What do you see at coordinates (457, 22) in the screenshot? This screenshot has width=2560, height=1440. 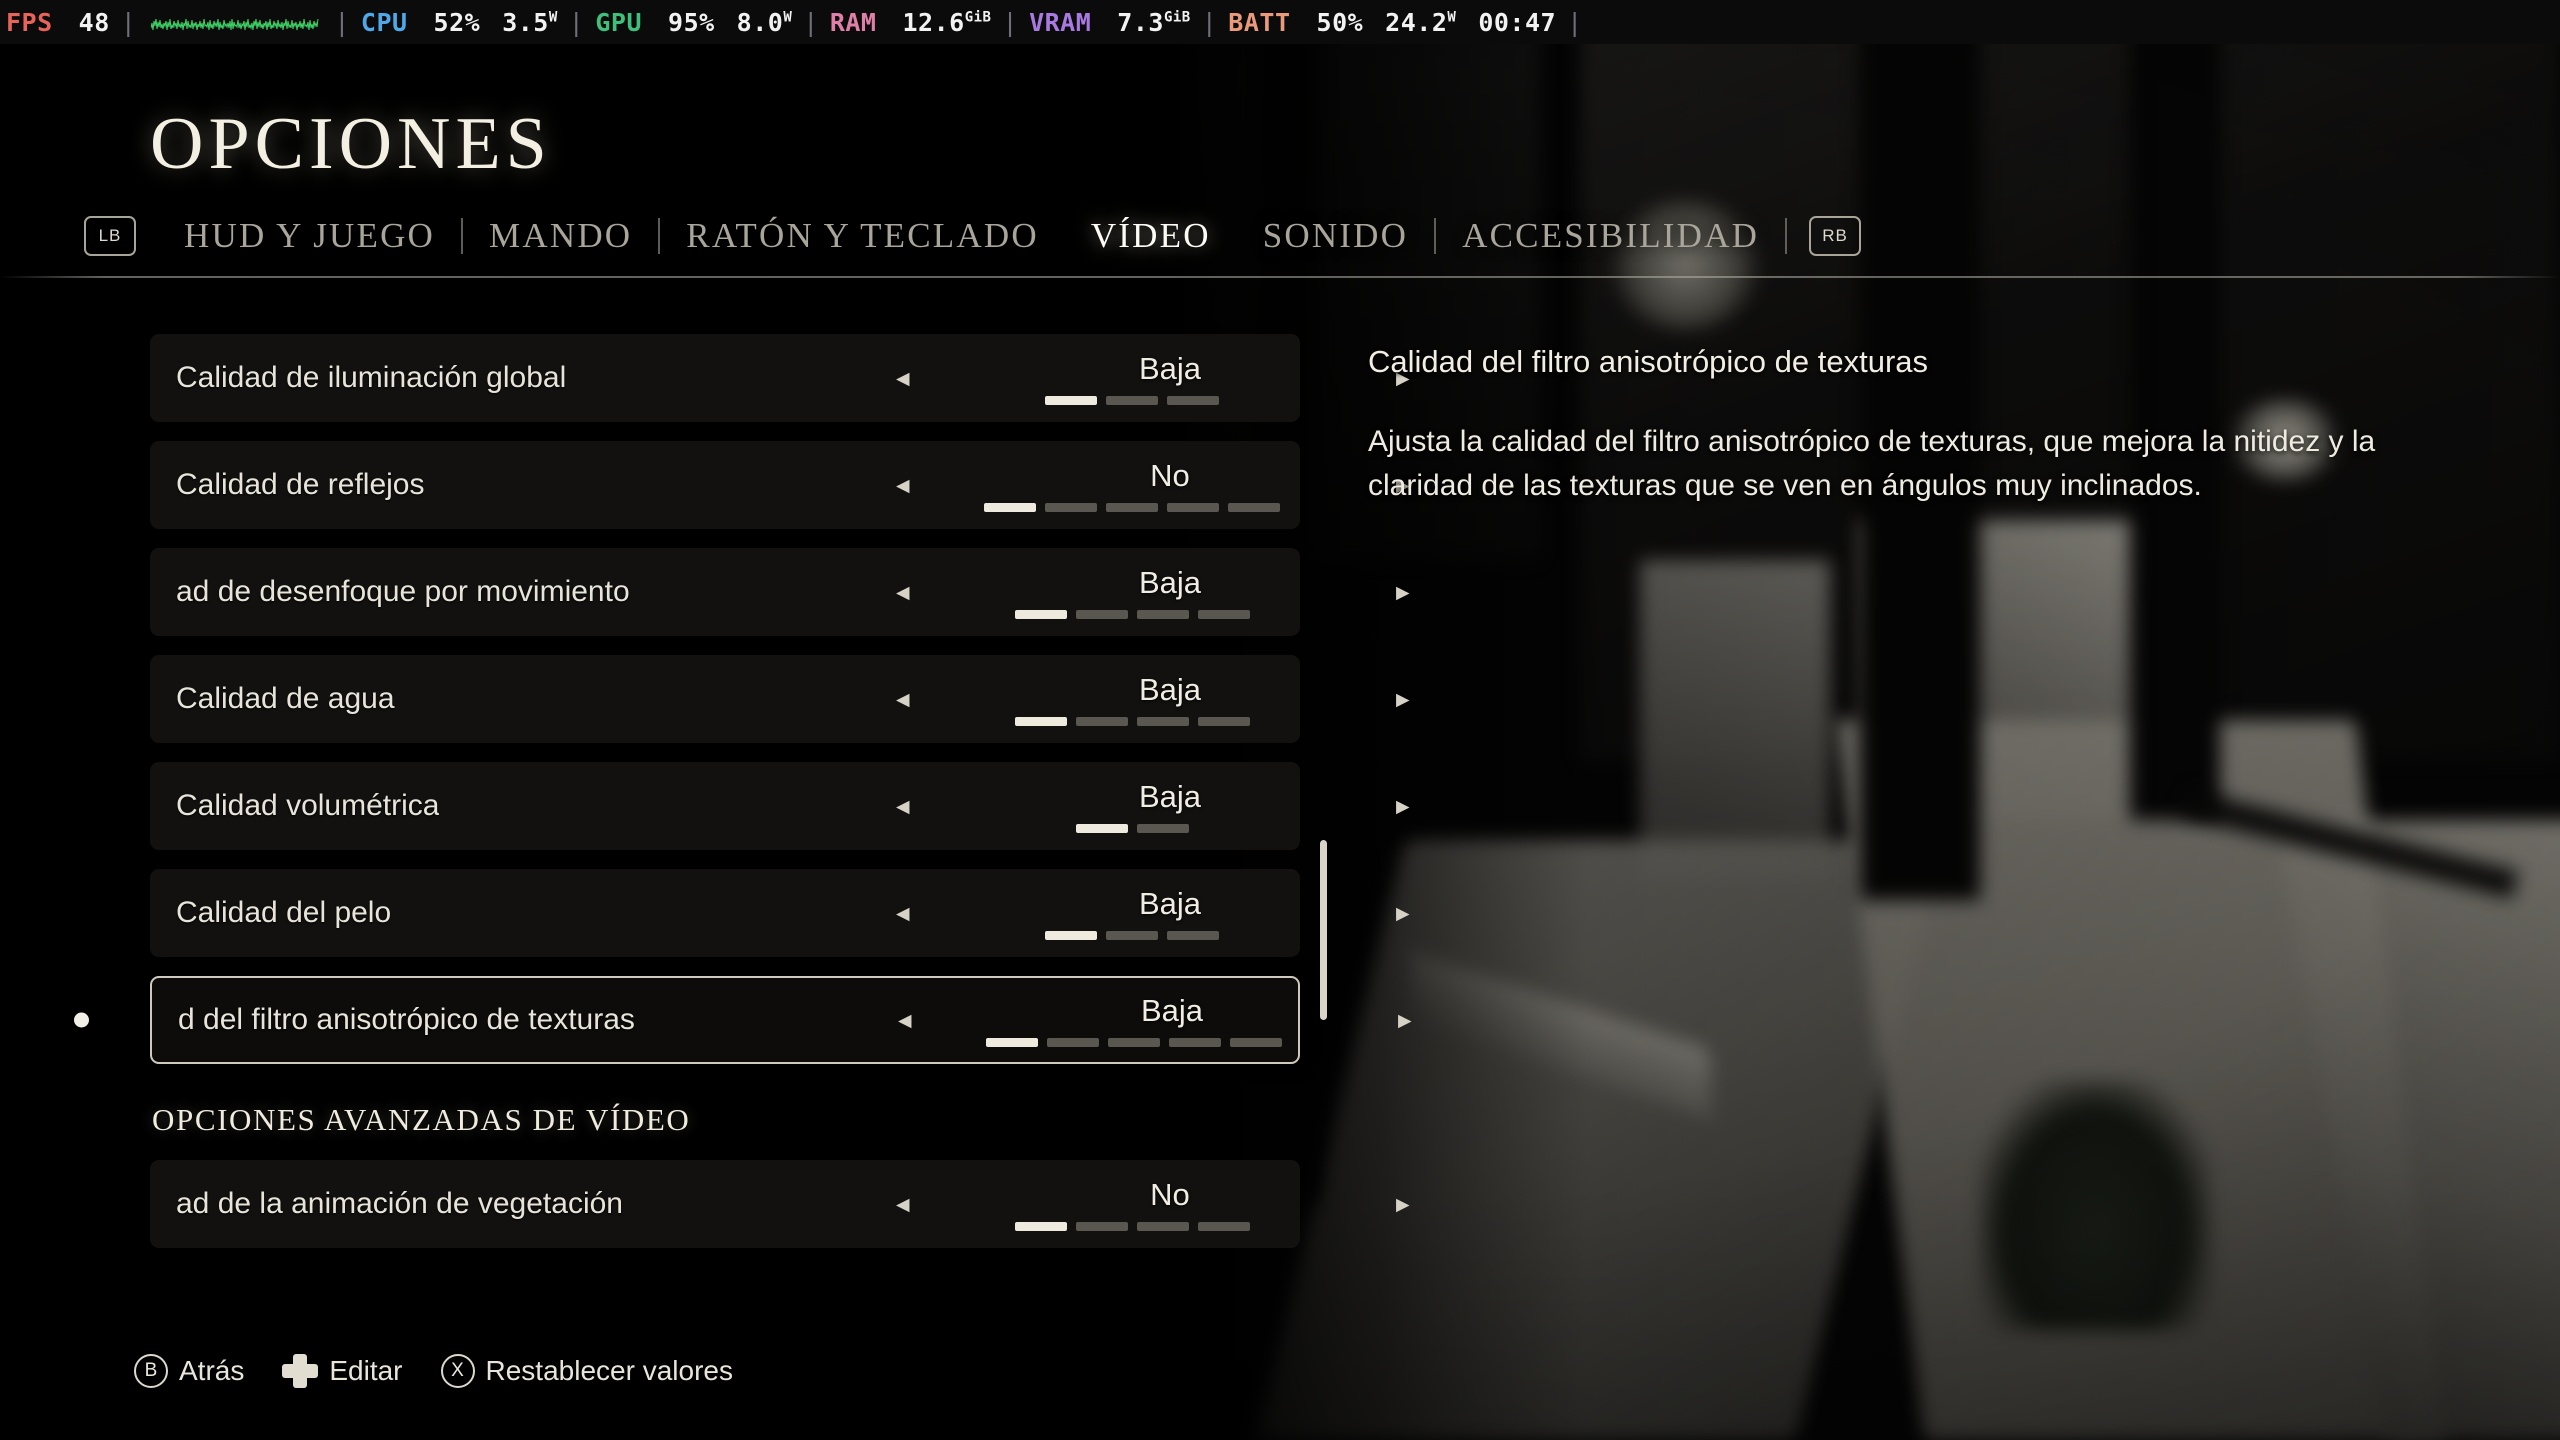 I see `perf-value-cpu: 52%` at bounding box center [457, 22].